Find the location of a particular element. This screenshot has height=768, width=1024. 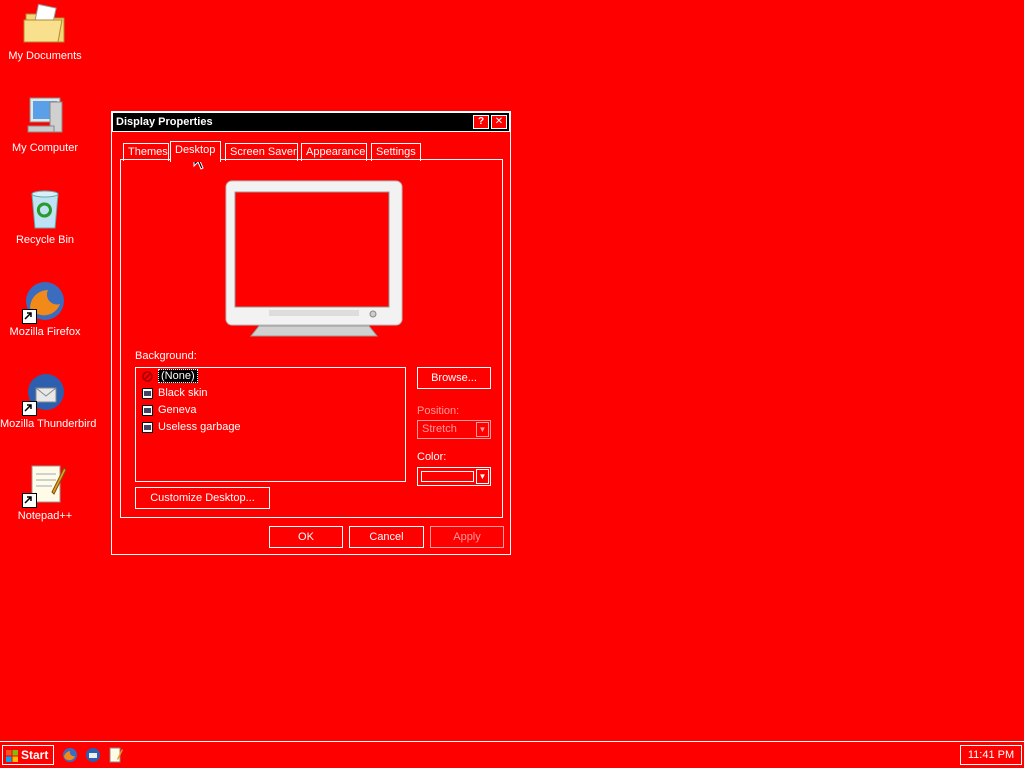

list-item-geneva: Geneva is located at coordinates (270, 410).